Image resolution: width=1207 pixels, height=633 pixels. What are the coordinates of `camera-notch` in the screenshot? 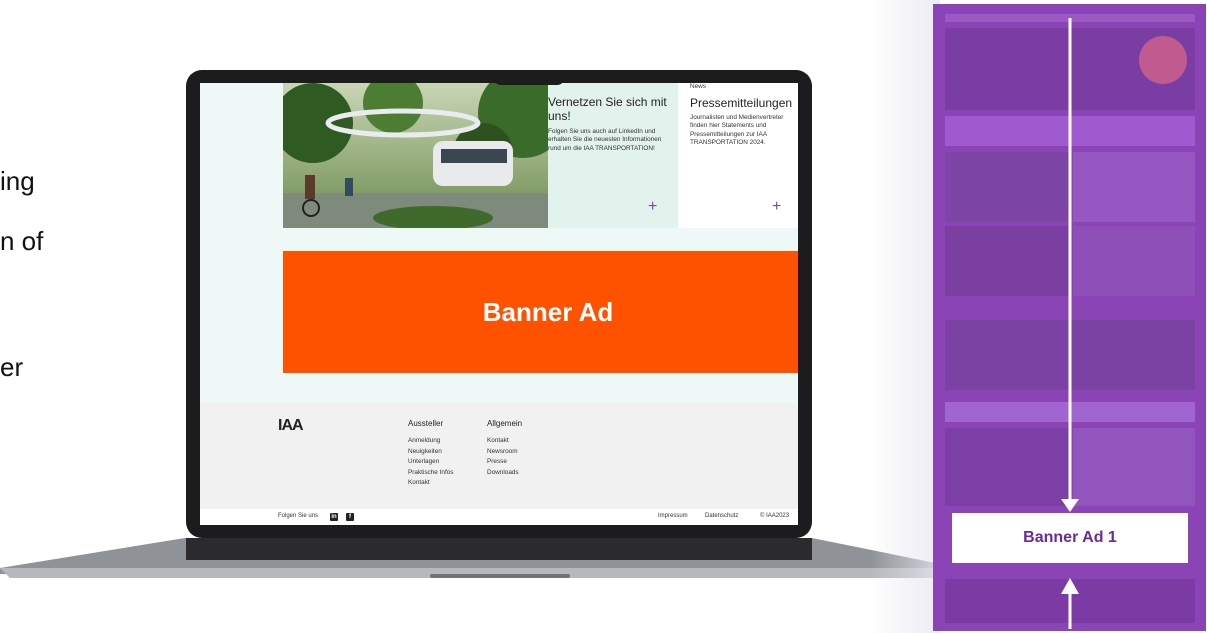 It's located at (529, 77).